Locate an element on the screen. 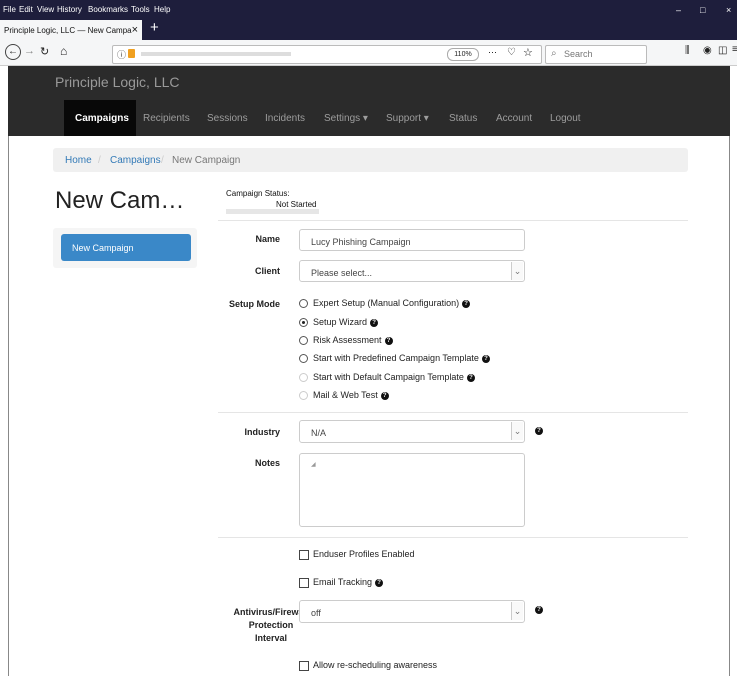 Image resolution: width=737 pixels, height=676 pixels. client-select: Please select... ⌄ is located at coordinates (412, 271).